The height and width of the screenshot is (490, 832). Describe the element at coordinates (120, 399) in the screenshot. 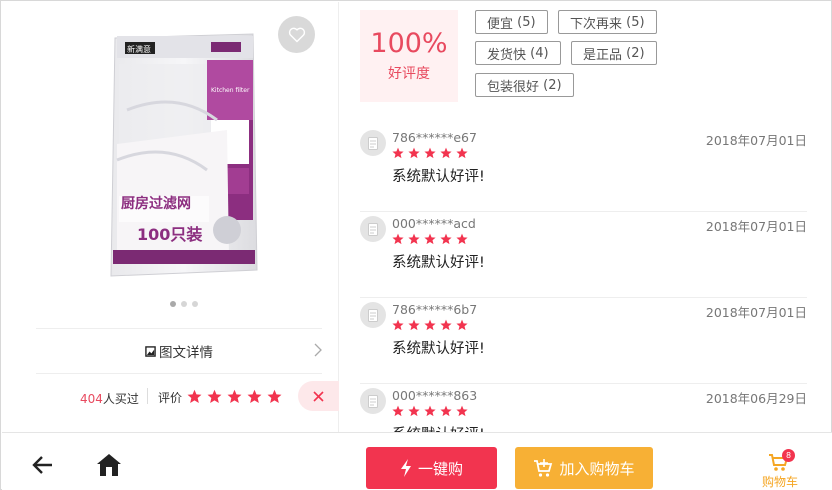

I see `buyers-suffix: 人买过` at that location.